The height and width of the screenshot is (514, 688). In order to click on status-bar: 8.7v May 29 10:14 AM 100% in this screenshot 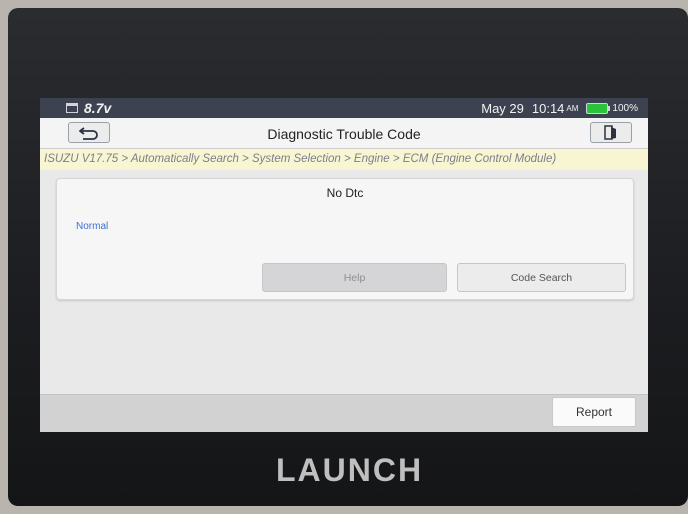, I will do `click(344, 108)`.